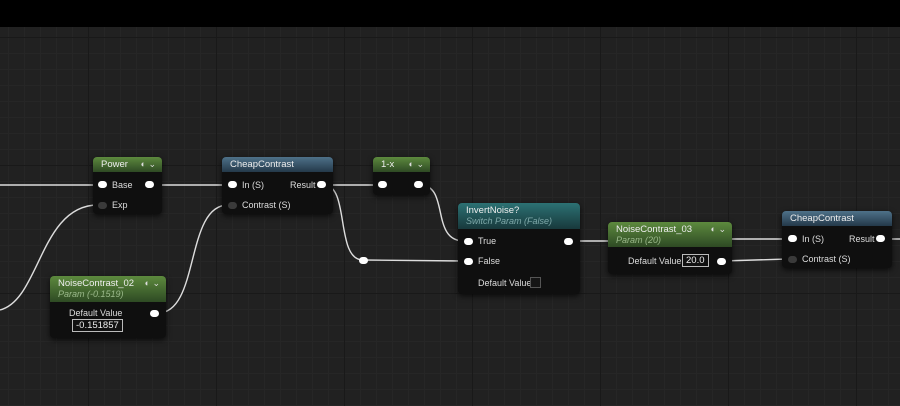 This screenshot has width=900, height=406. I want to click on node-cheapcontrast-2: CheapContrast In (S) Result Contrast (S), so click(837, 239).